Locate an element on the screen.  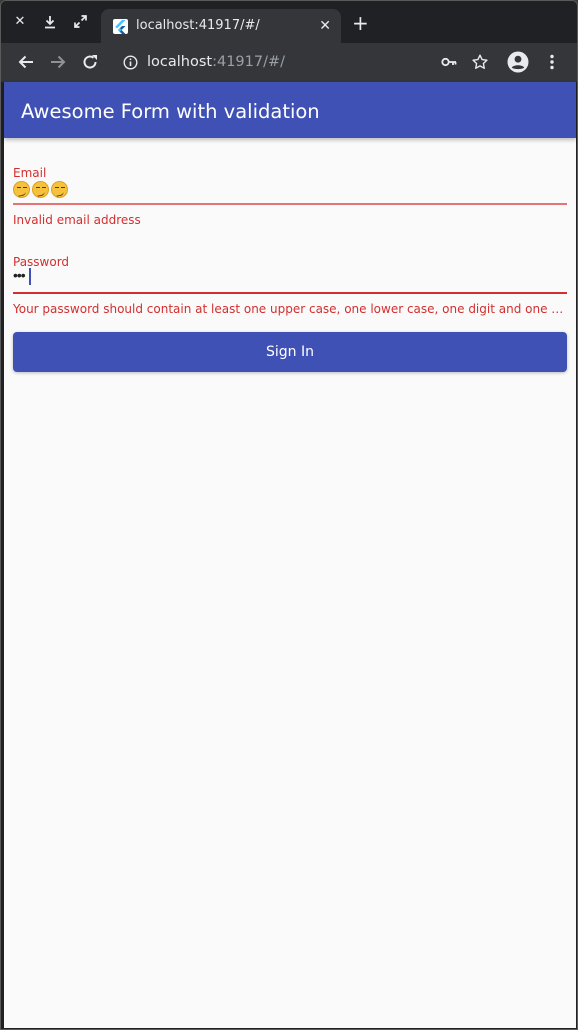
email-label: Email is located at coordinates (30, 173).